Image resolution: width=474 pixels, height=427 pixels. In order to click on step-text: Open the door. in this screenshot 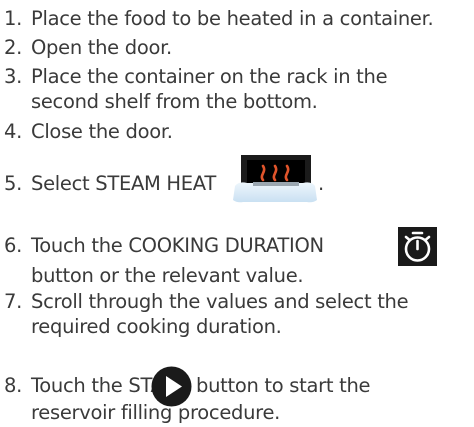, I will do `click(101, 47)`.